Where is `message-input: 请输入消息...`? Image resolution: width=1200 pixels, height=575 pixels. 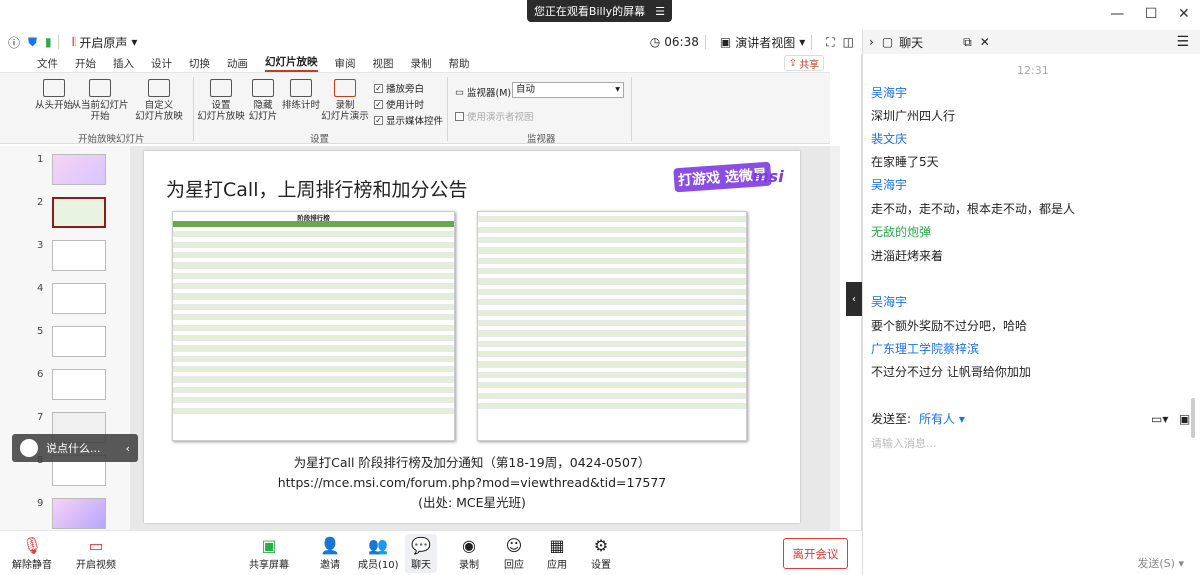 message-input: 请输入消息... is located at coordinates (904, 443).